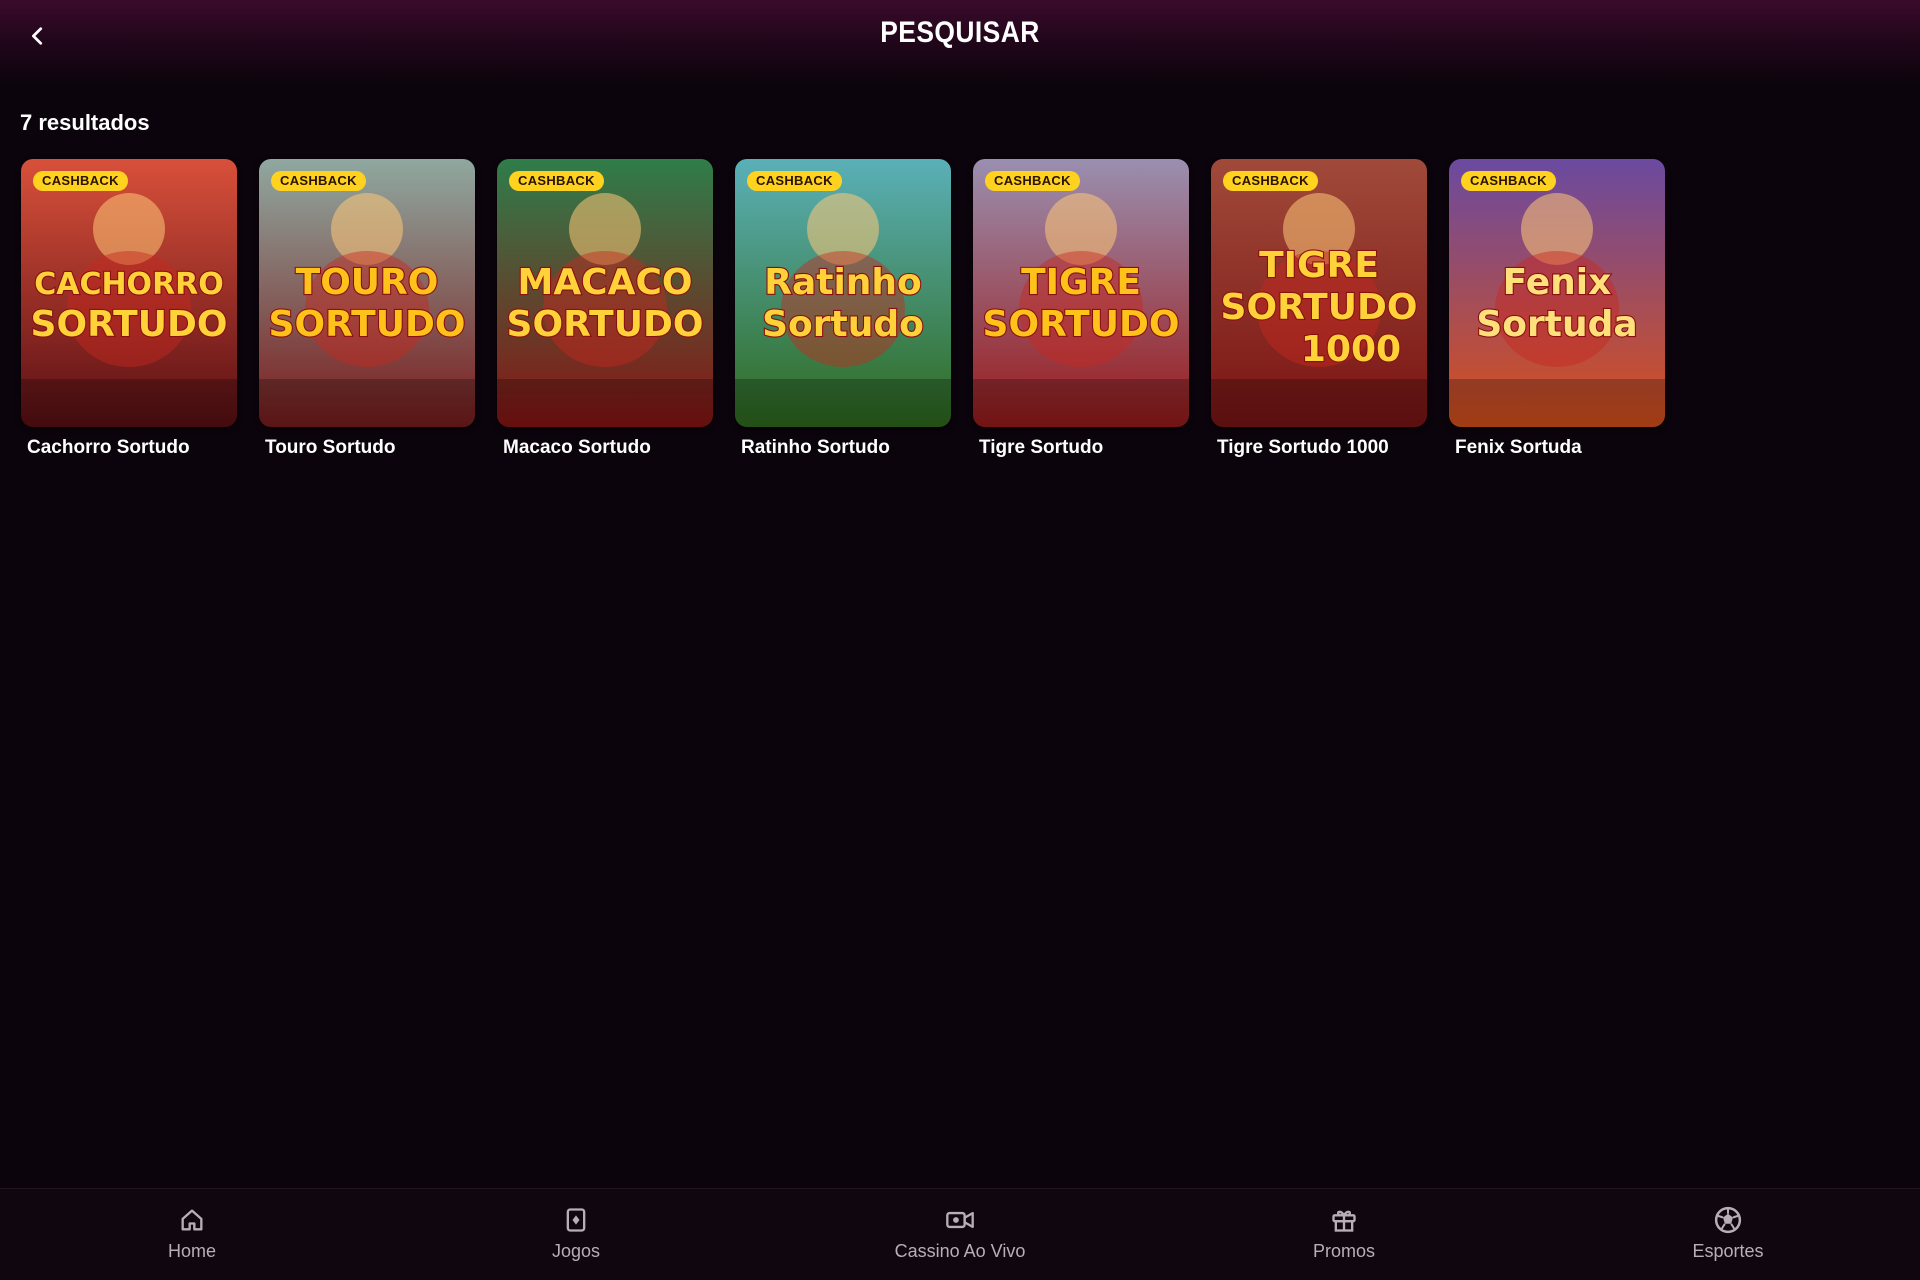  What do you see at coordinates (843, 324) in the screenshot?
I see `game-logo-text: Sortudo` at bounding box center [843, 324].